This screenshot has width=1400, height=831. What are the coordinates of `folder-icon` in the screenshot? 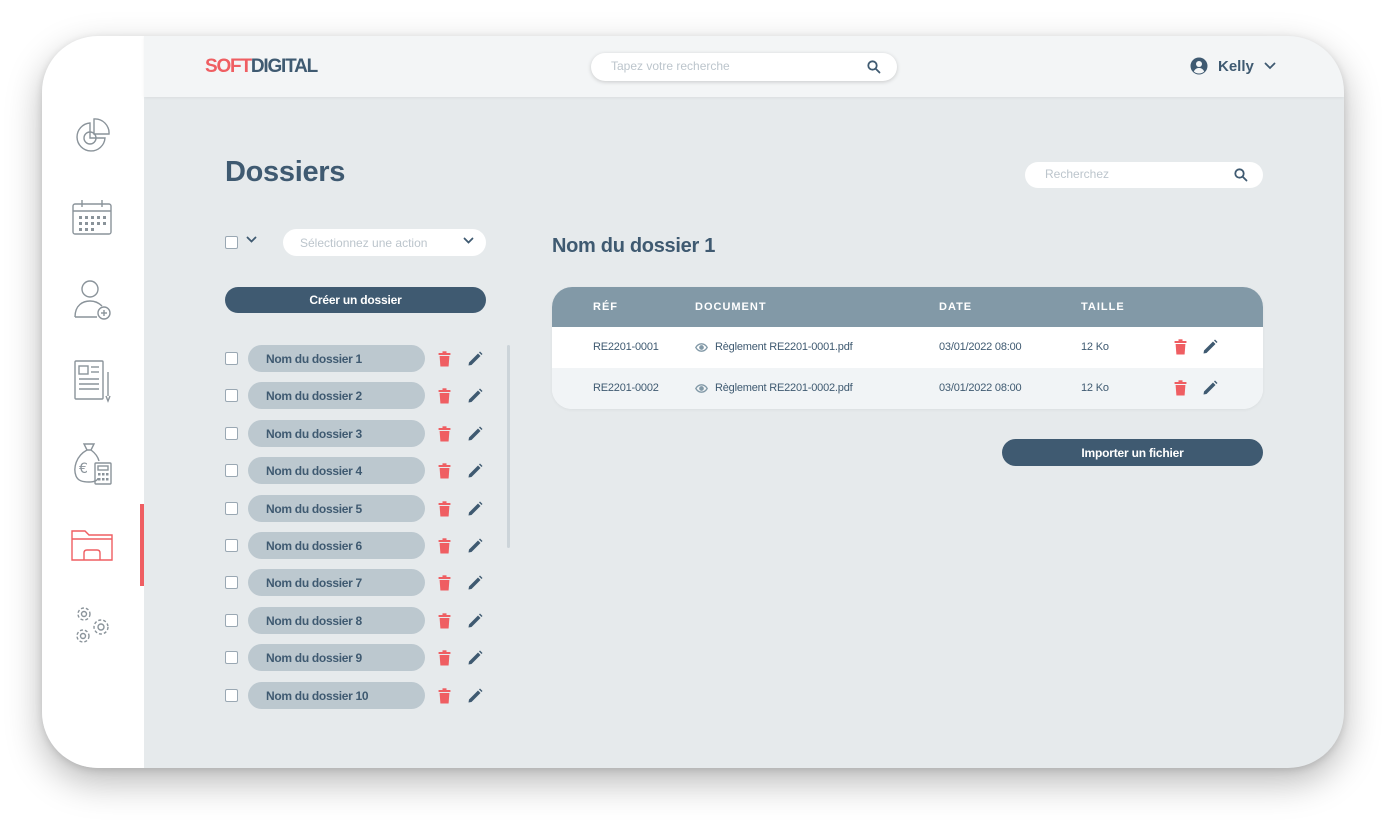 It's located at (92, 545).